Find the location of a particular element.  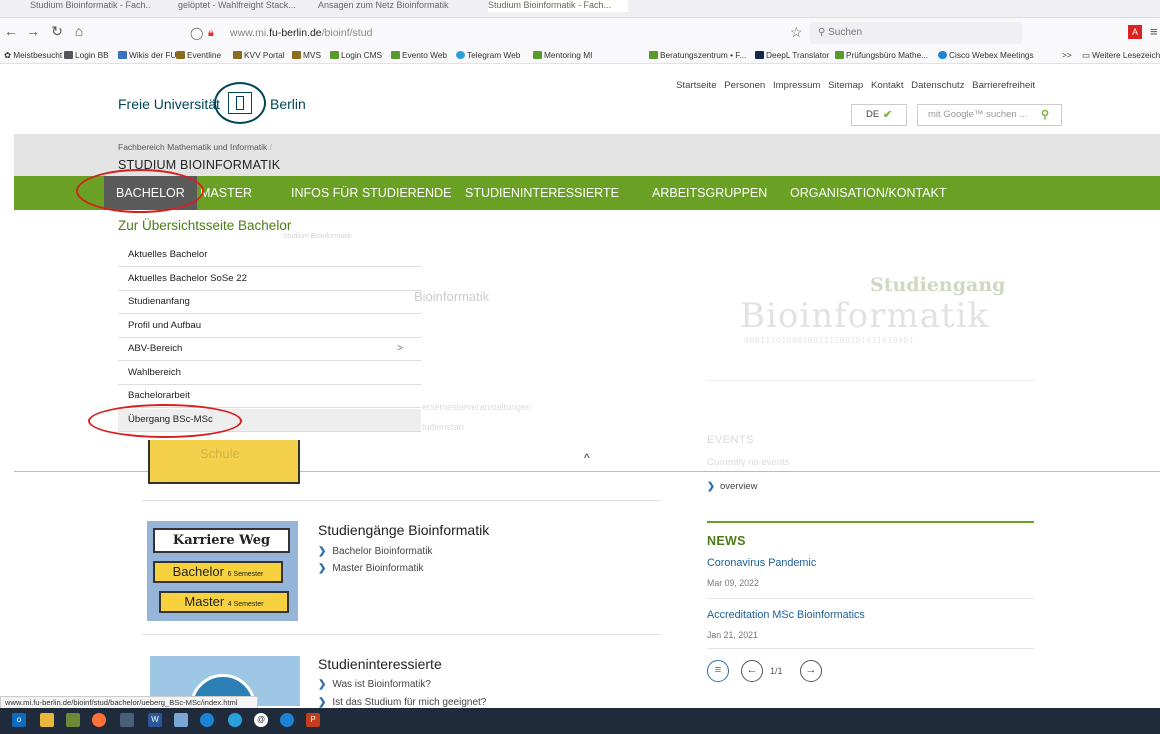

bookmark-item: Wikis der FU is located at coordinates (147, 55).